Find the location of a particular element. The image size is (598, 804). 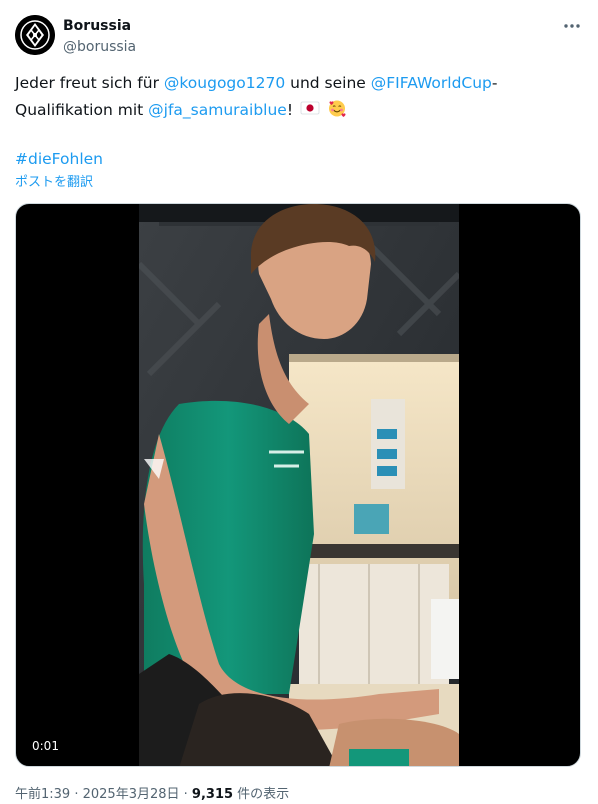

tweet-text-segment: und seine is located at coordinates (328, 83).